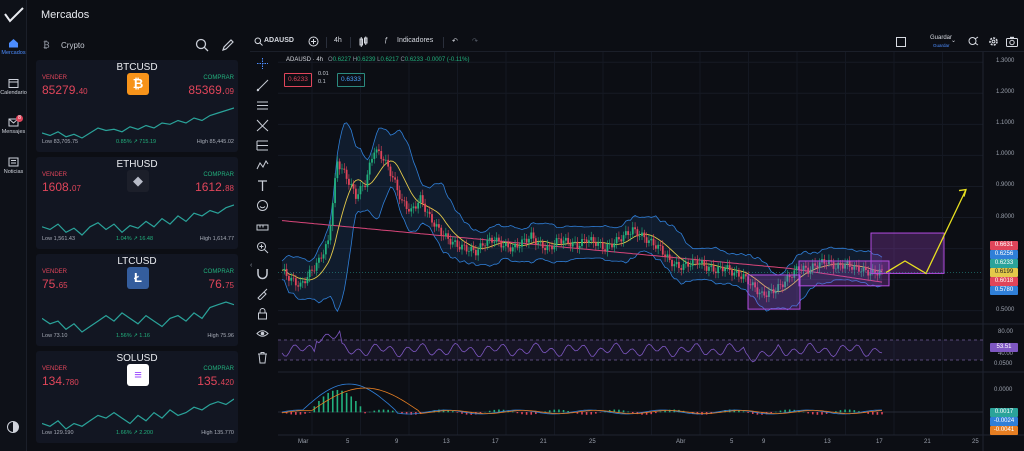 This screenshot has width=1024, height=451. I want to click on candles-icon, so click(363, 42).